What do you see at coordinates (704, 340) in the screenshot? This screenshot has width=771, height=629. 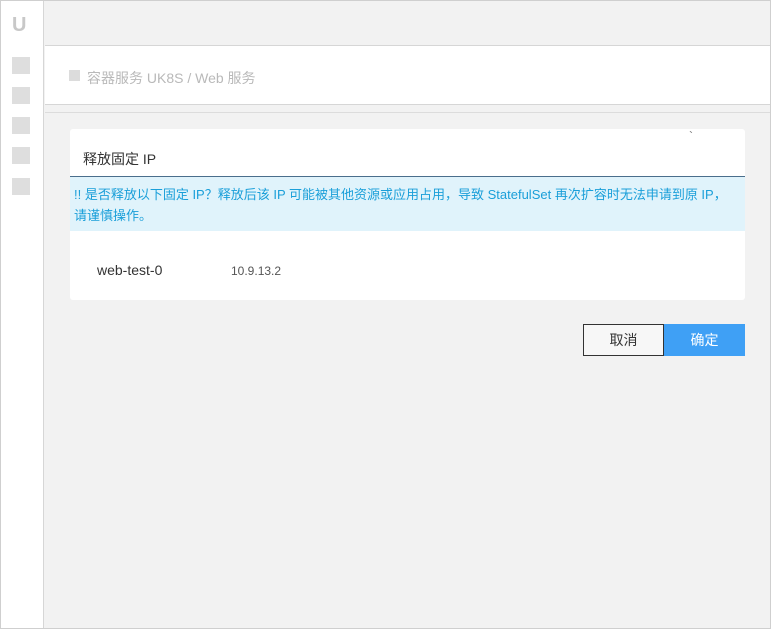 I see `confirm-button: 确定` at bounding box center [704, 340].